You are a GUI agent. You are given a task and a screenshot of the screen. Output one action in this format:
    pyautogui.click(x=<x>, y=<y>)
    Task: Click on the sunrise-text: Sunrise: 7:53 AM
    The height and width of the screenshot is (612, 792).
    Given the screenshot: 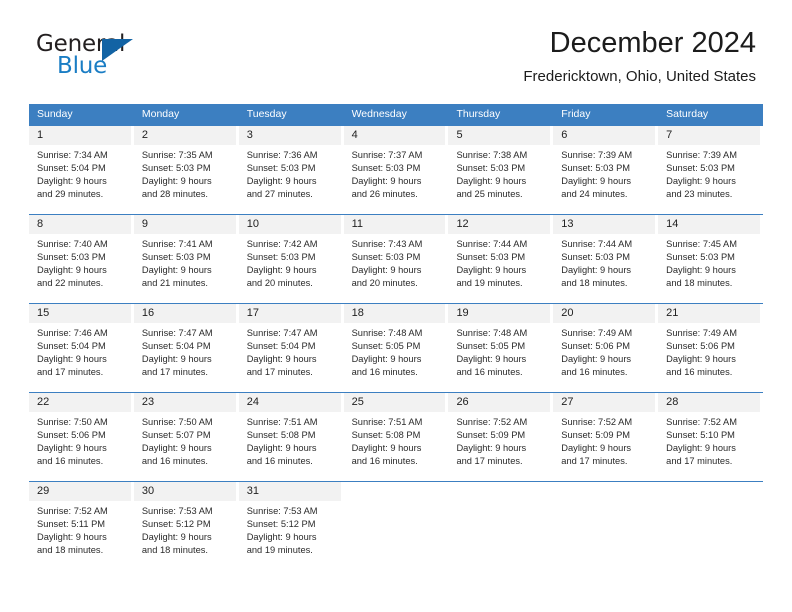 What is the action you would take?
    pyautogui.click(x=282, y=511)
    